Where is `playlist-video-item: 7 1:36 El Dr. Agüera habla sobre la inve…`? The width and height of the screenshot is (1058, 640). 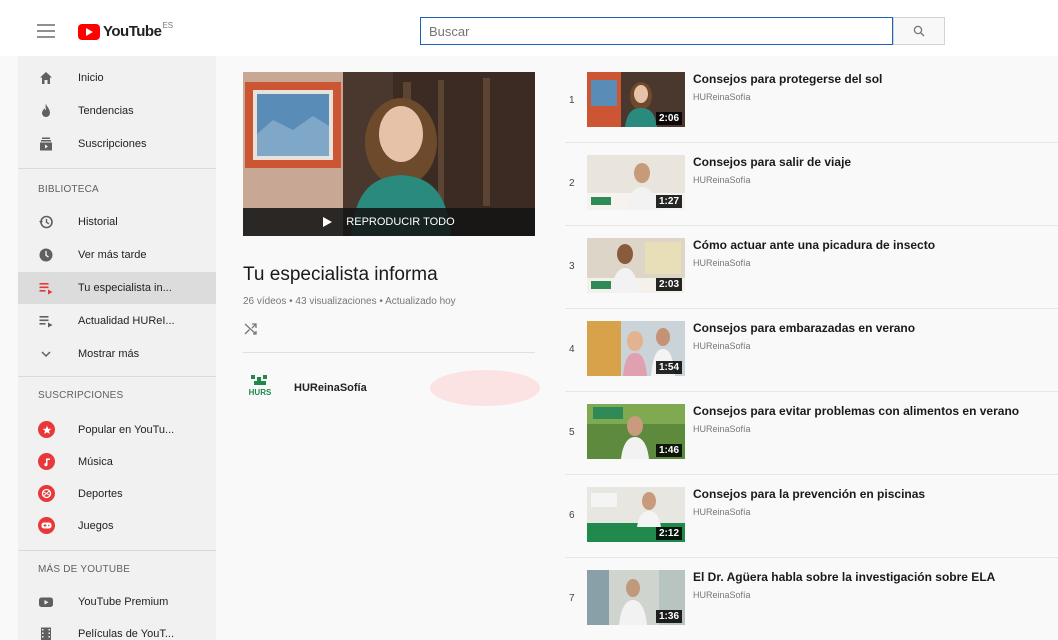 playlist-video-item: 7 1:36 El Dr. Agüera habla sobre la inve… is located at coordinates (811, 604).